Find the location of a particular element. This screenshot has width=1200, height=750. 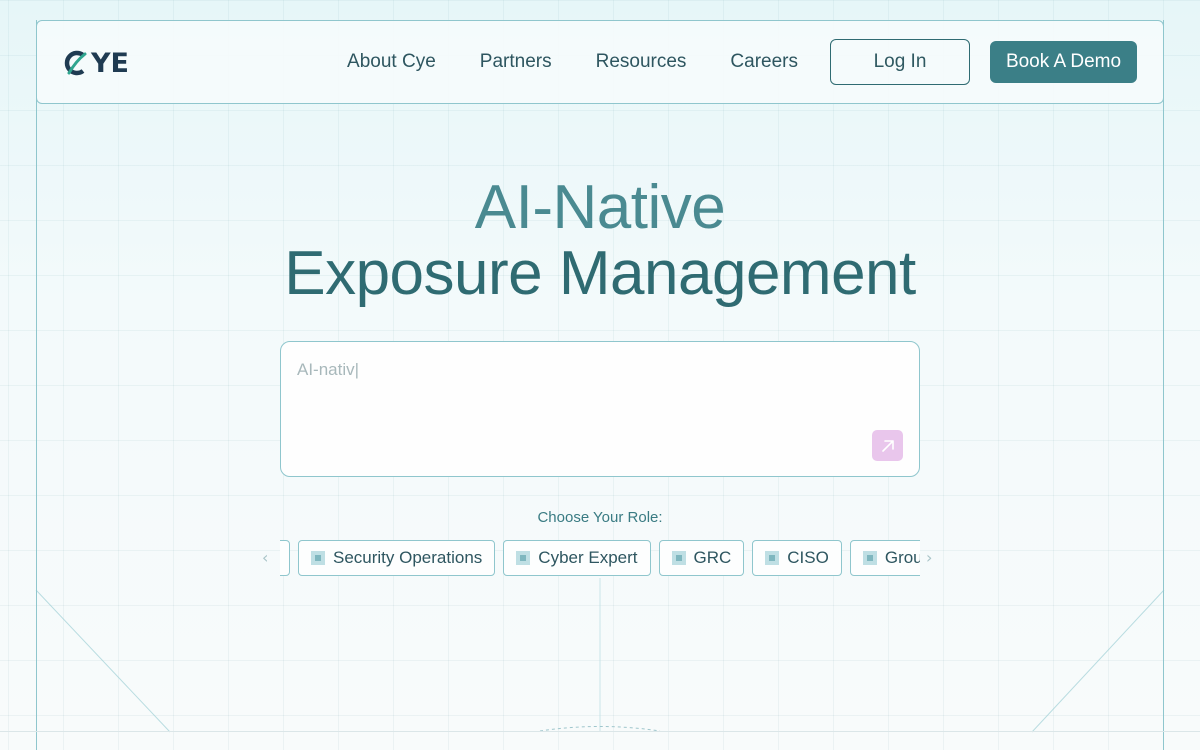

chevron-left-icon: ‹ is located at coordinates (265, 557).